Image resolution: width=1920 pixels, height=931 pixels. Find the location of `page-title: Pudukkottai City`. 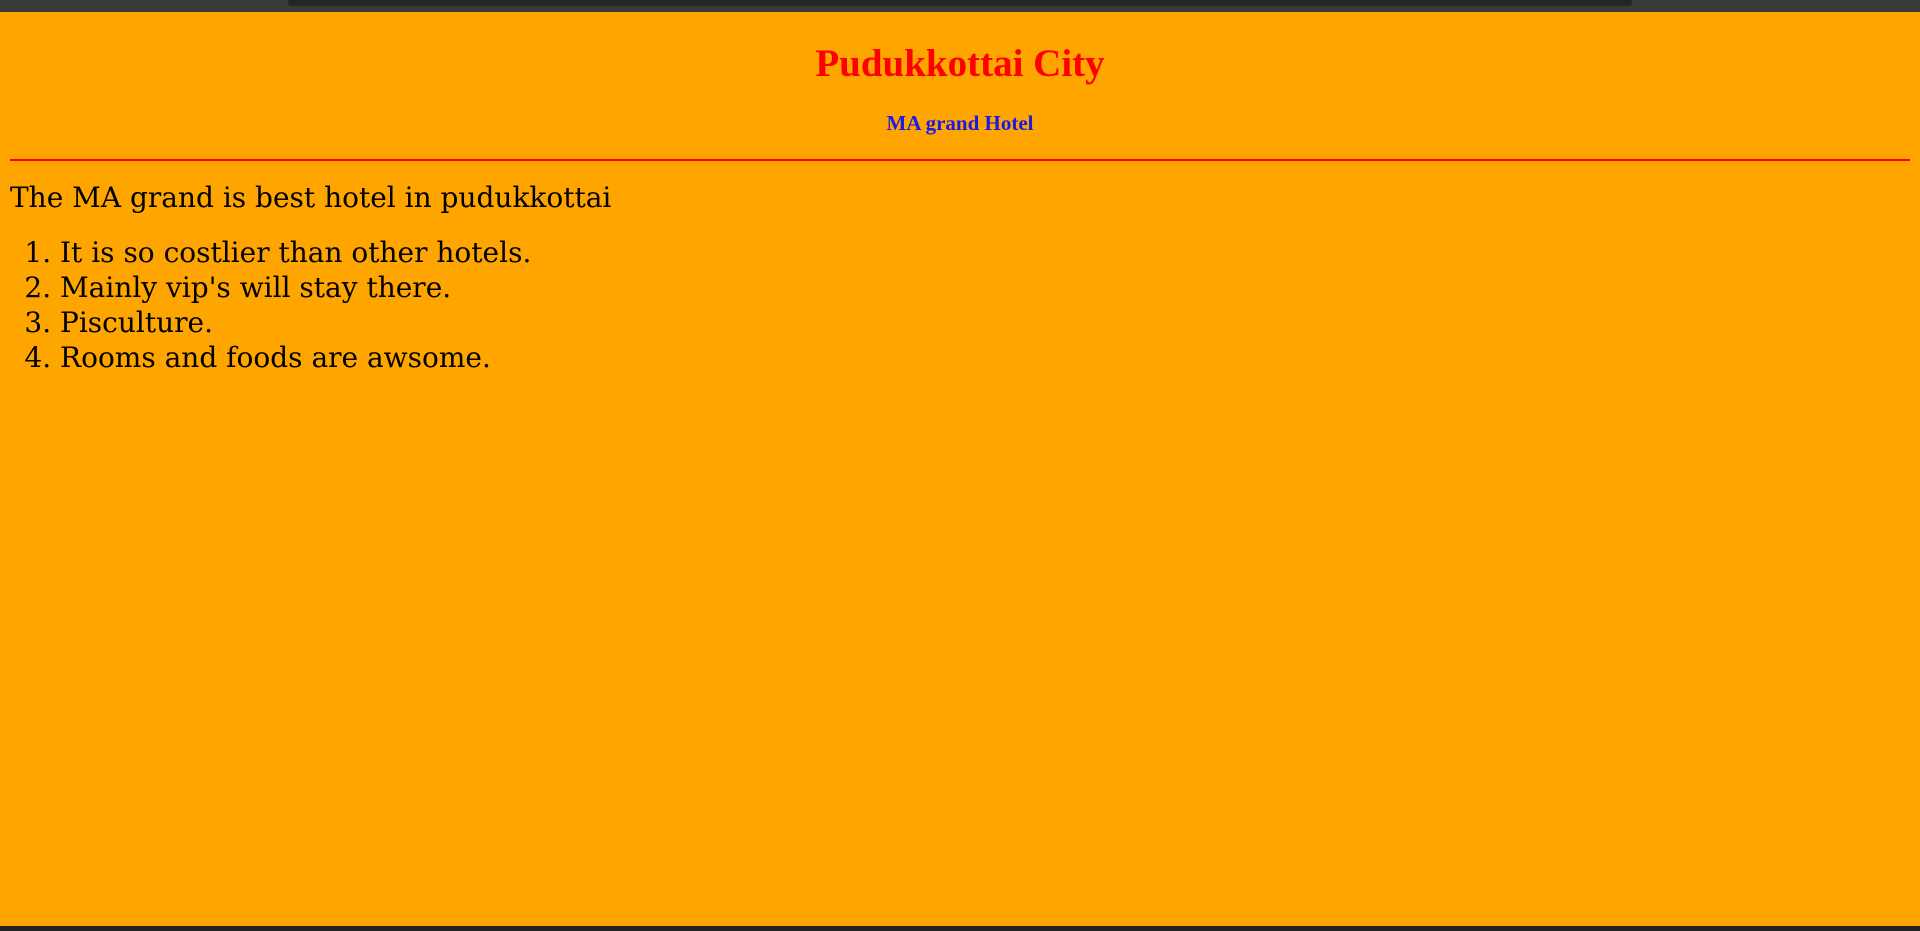

page-title: Pudukkottai City is located at coordinates (960, 63).